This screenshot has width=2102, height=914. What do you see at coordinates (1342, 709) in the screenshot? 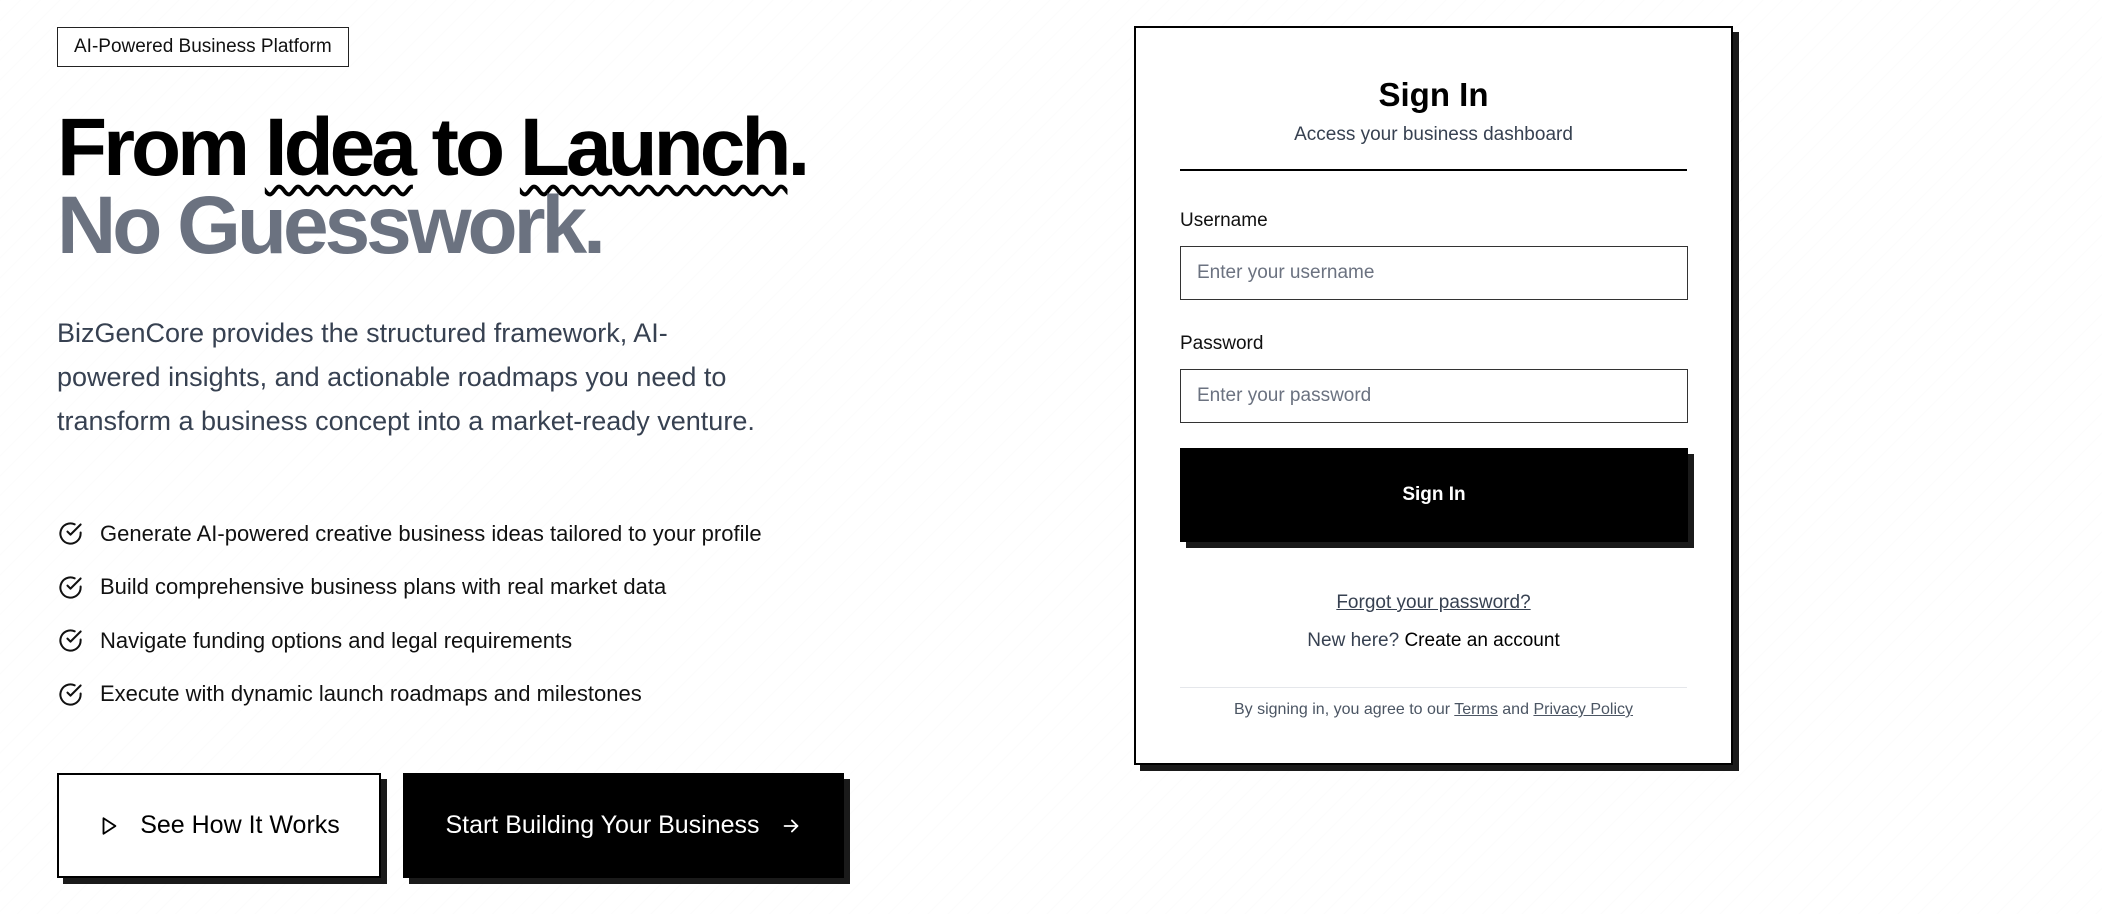
I see `legal-prefix: By signing in, you agree to our` at bounding box center [1342, 709].